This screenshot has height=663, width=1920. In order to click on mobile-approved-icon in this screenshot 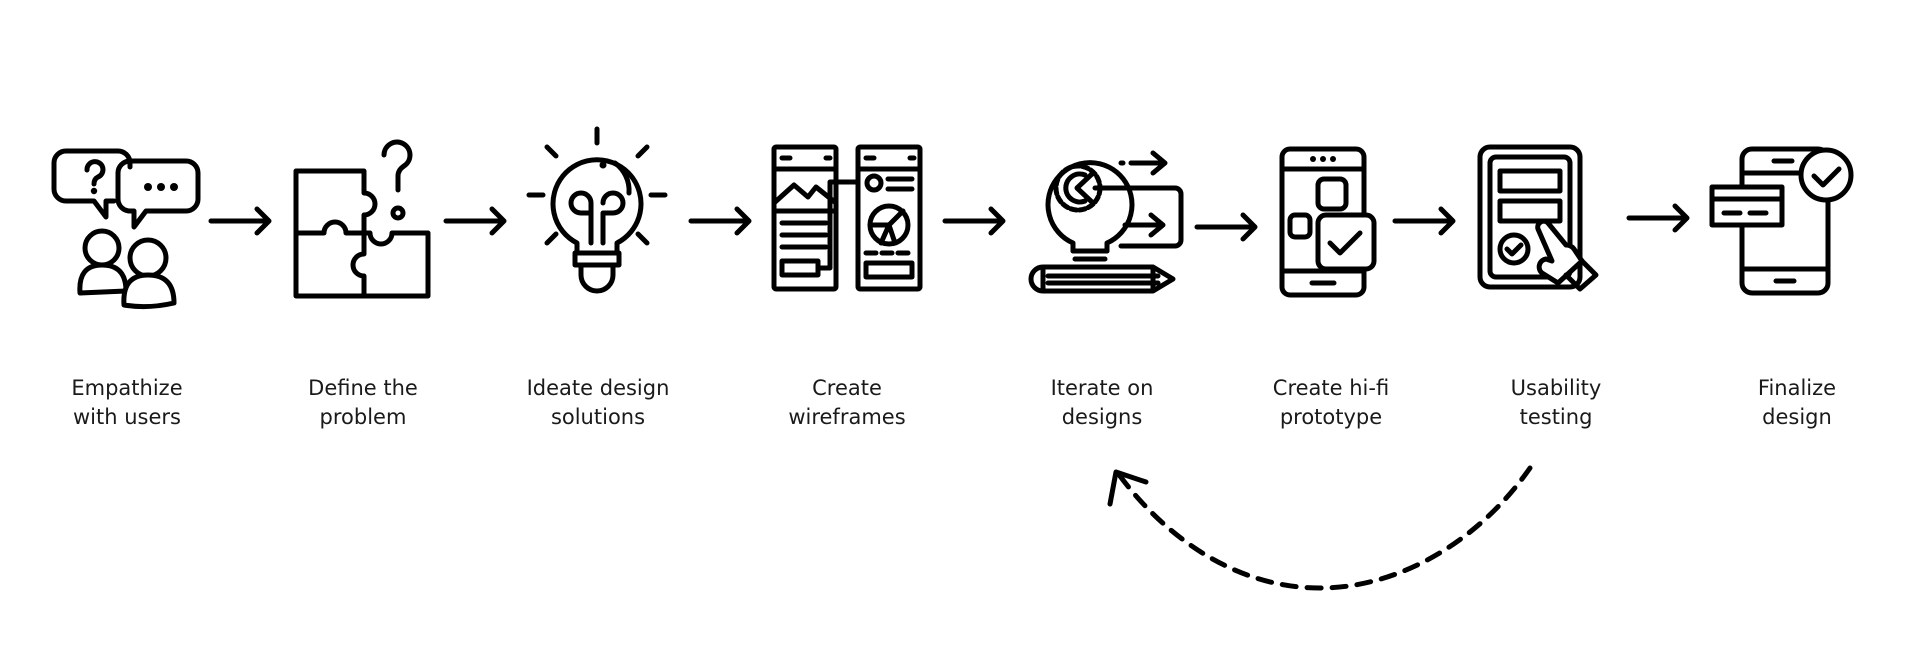, I will do `click(1781, 221)`.